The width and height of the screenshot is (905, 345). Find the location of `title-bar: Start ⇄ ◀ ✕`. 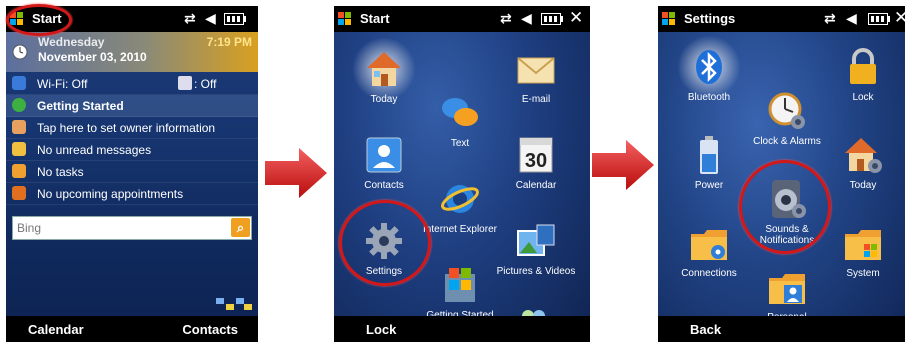

title-bar: Start ⇄ ◀ ✕ is located at coordinates (462, 19).